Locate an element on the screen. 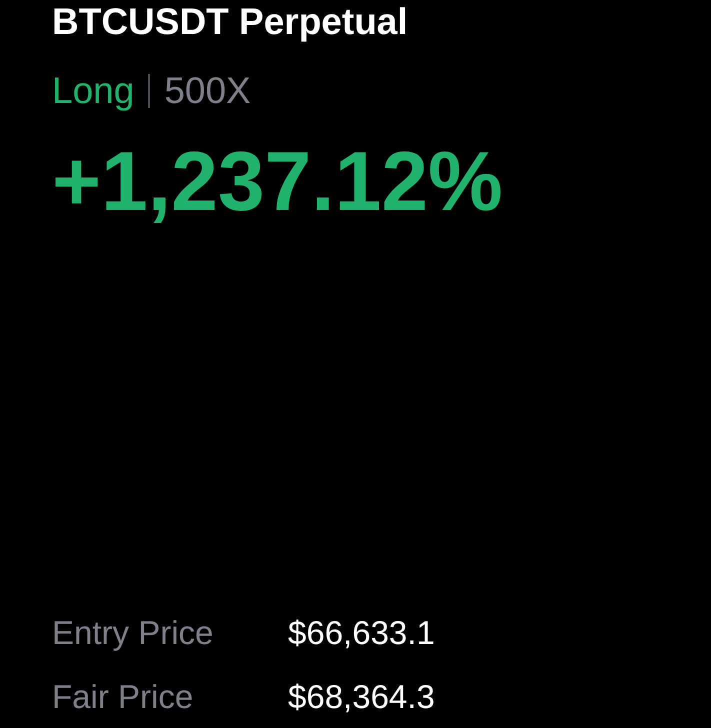 Image resolution: width=711 pixels, height=728 pixels. price-value: $68,364.3 is located at coordinates (361, 697).